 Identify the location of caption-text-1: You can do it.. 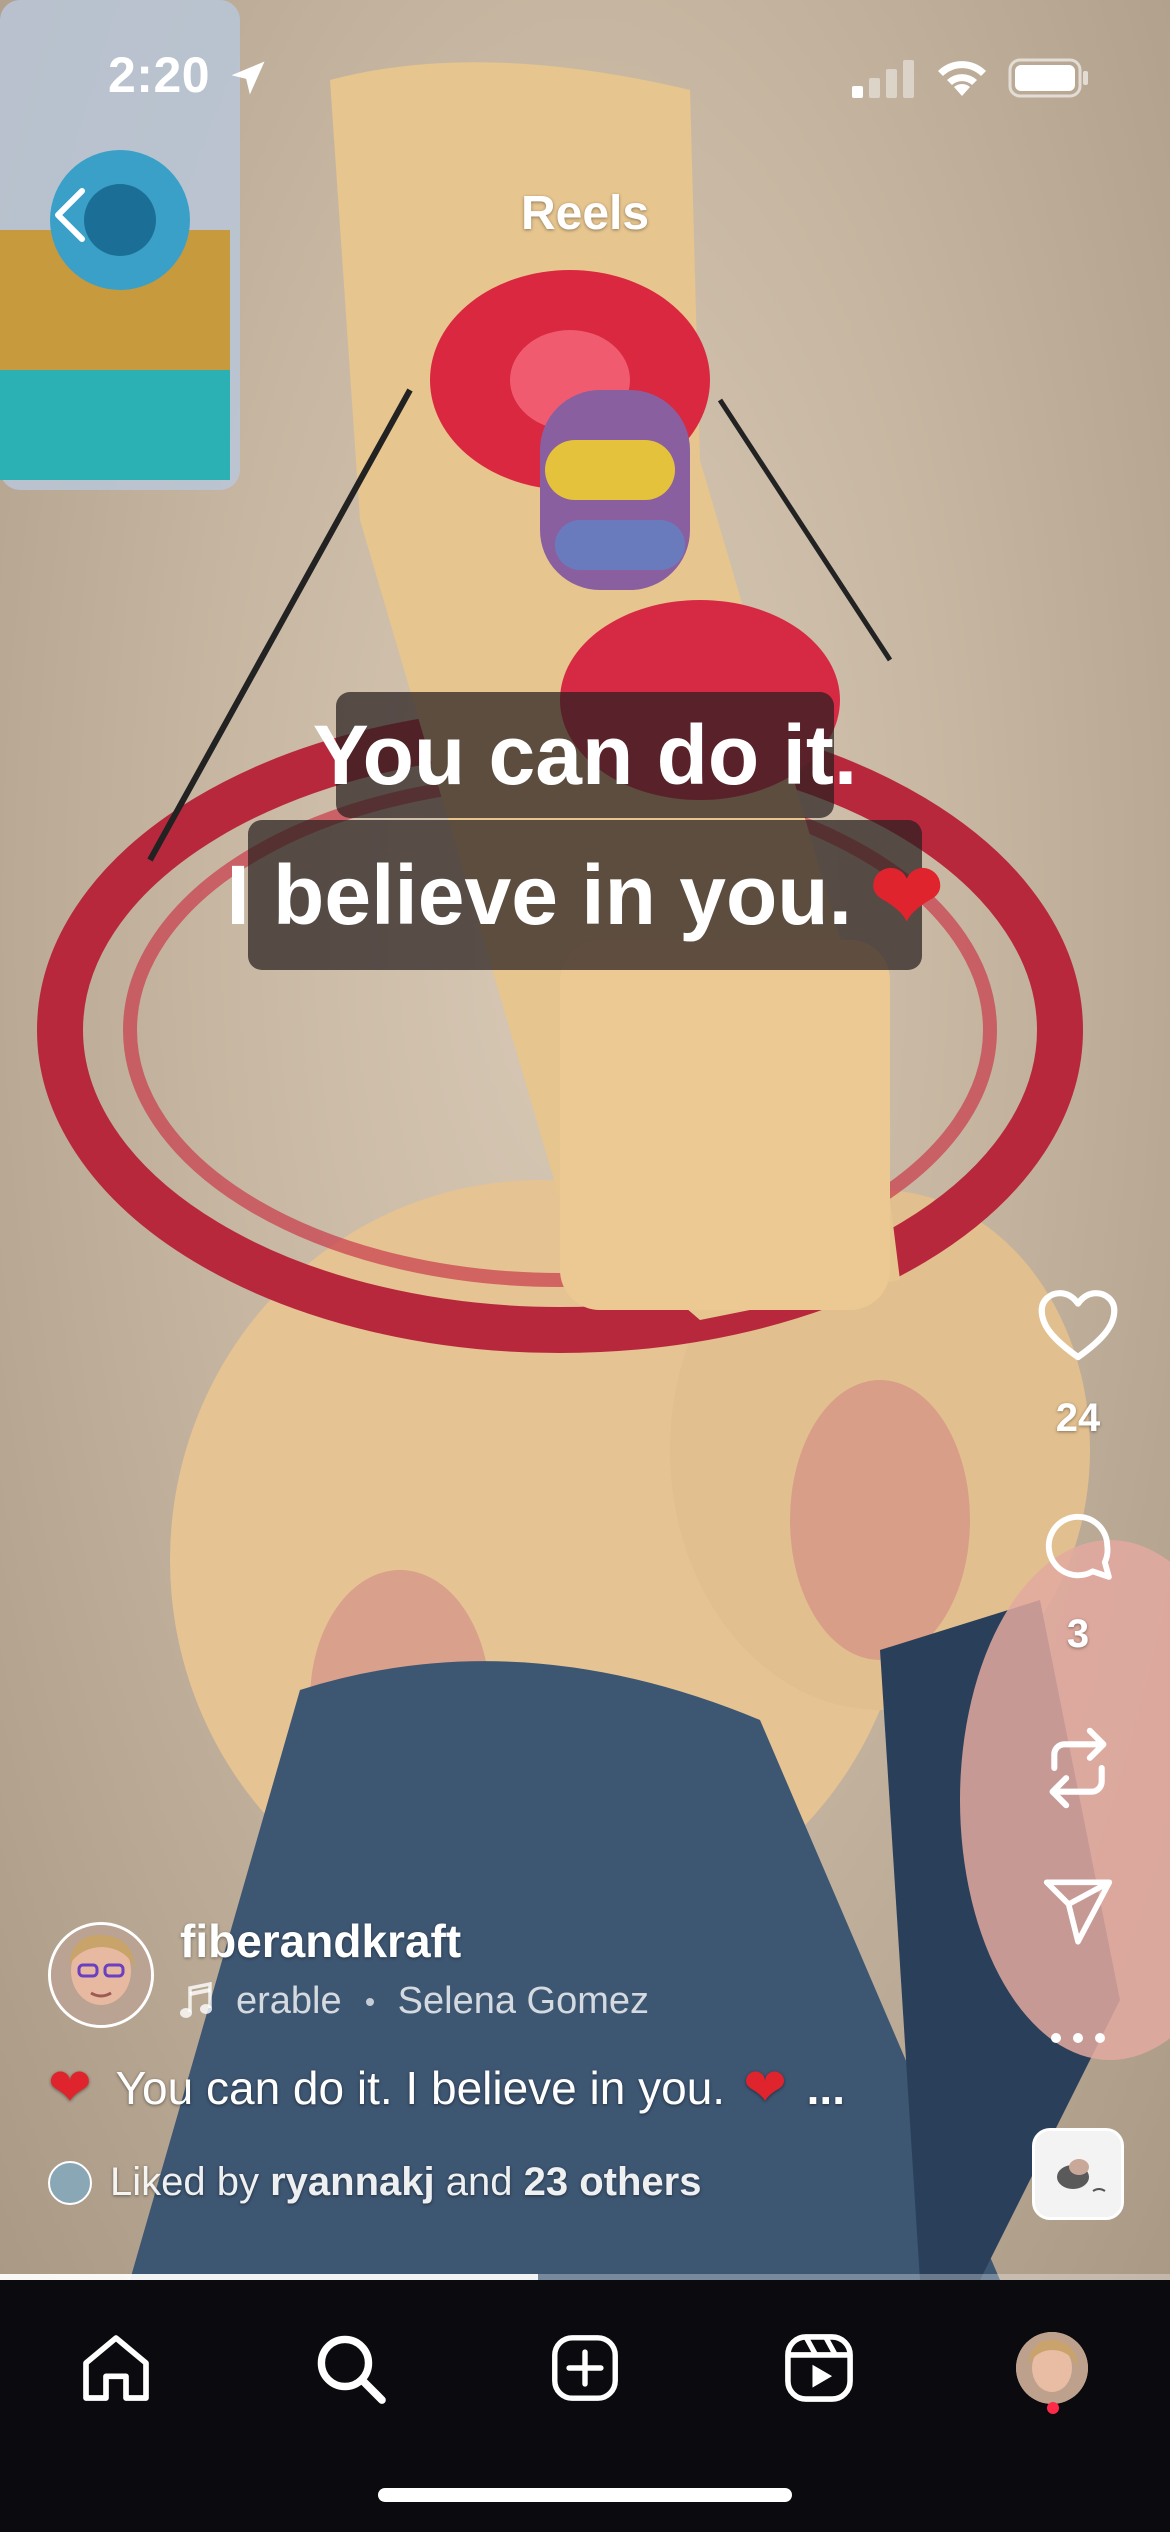
(585, 754).